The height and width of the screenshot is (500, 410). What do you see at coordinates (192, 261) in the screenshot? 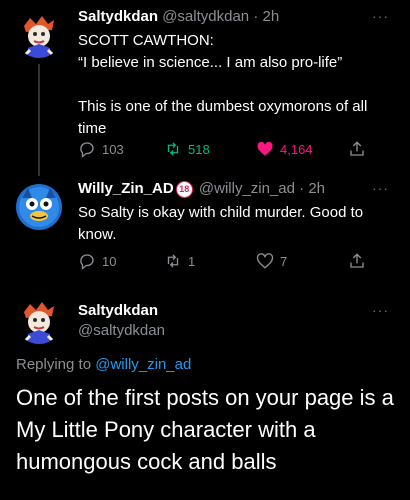
I see `retweet-count: 1` at bounding box center [192, 261].